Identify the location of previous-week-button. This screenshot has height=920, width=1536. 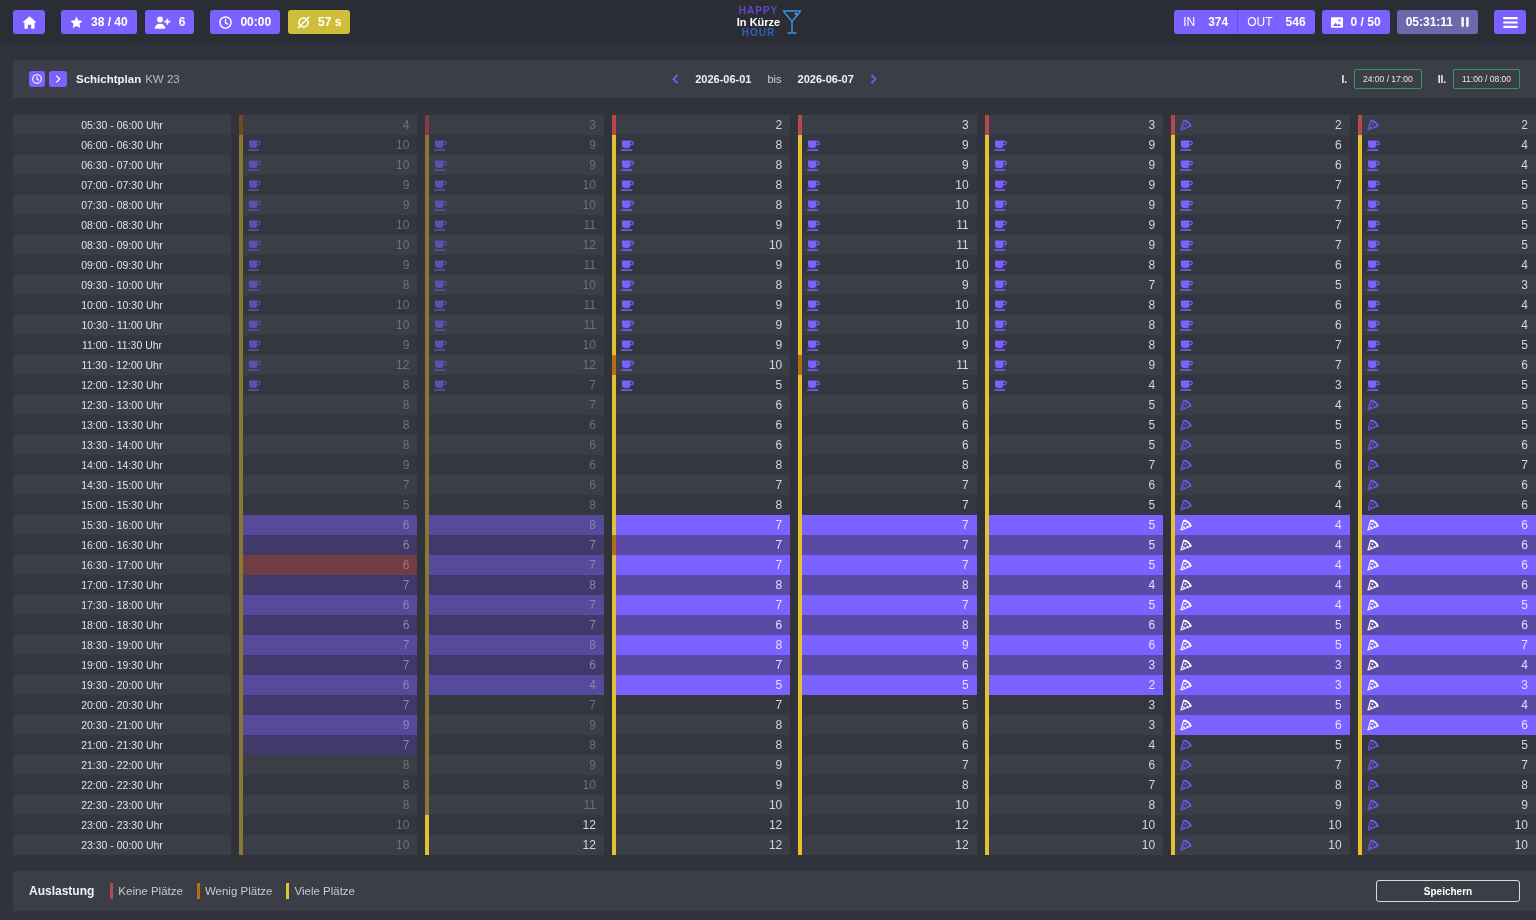
(676, 79).